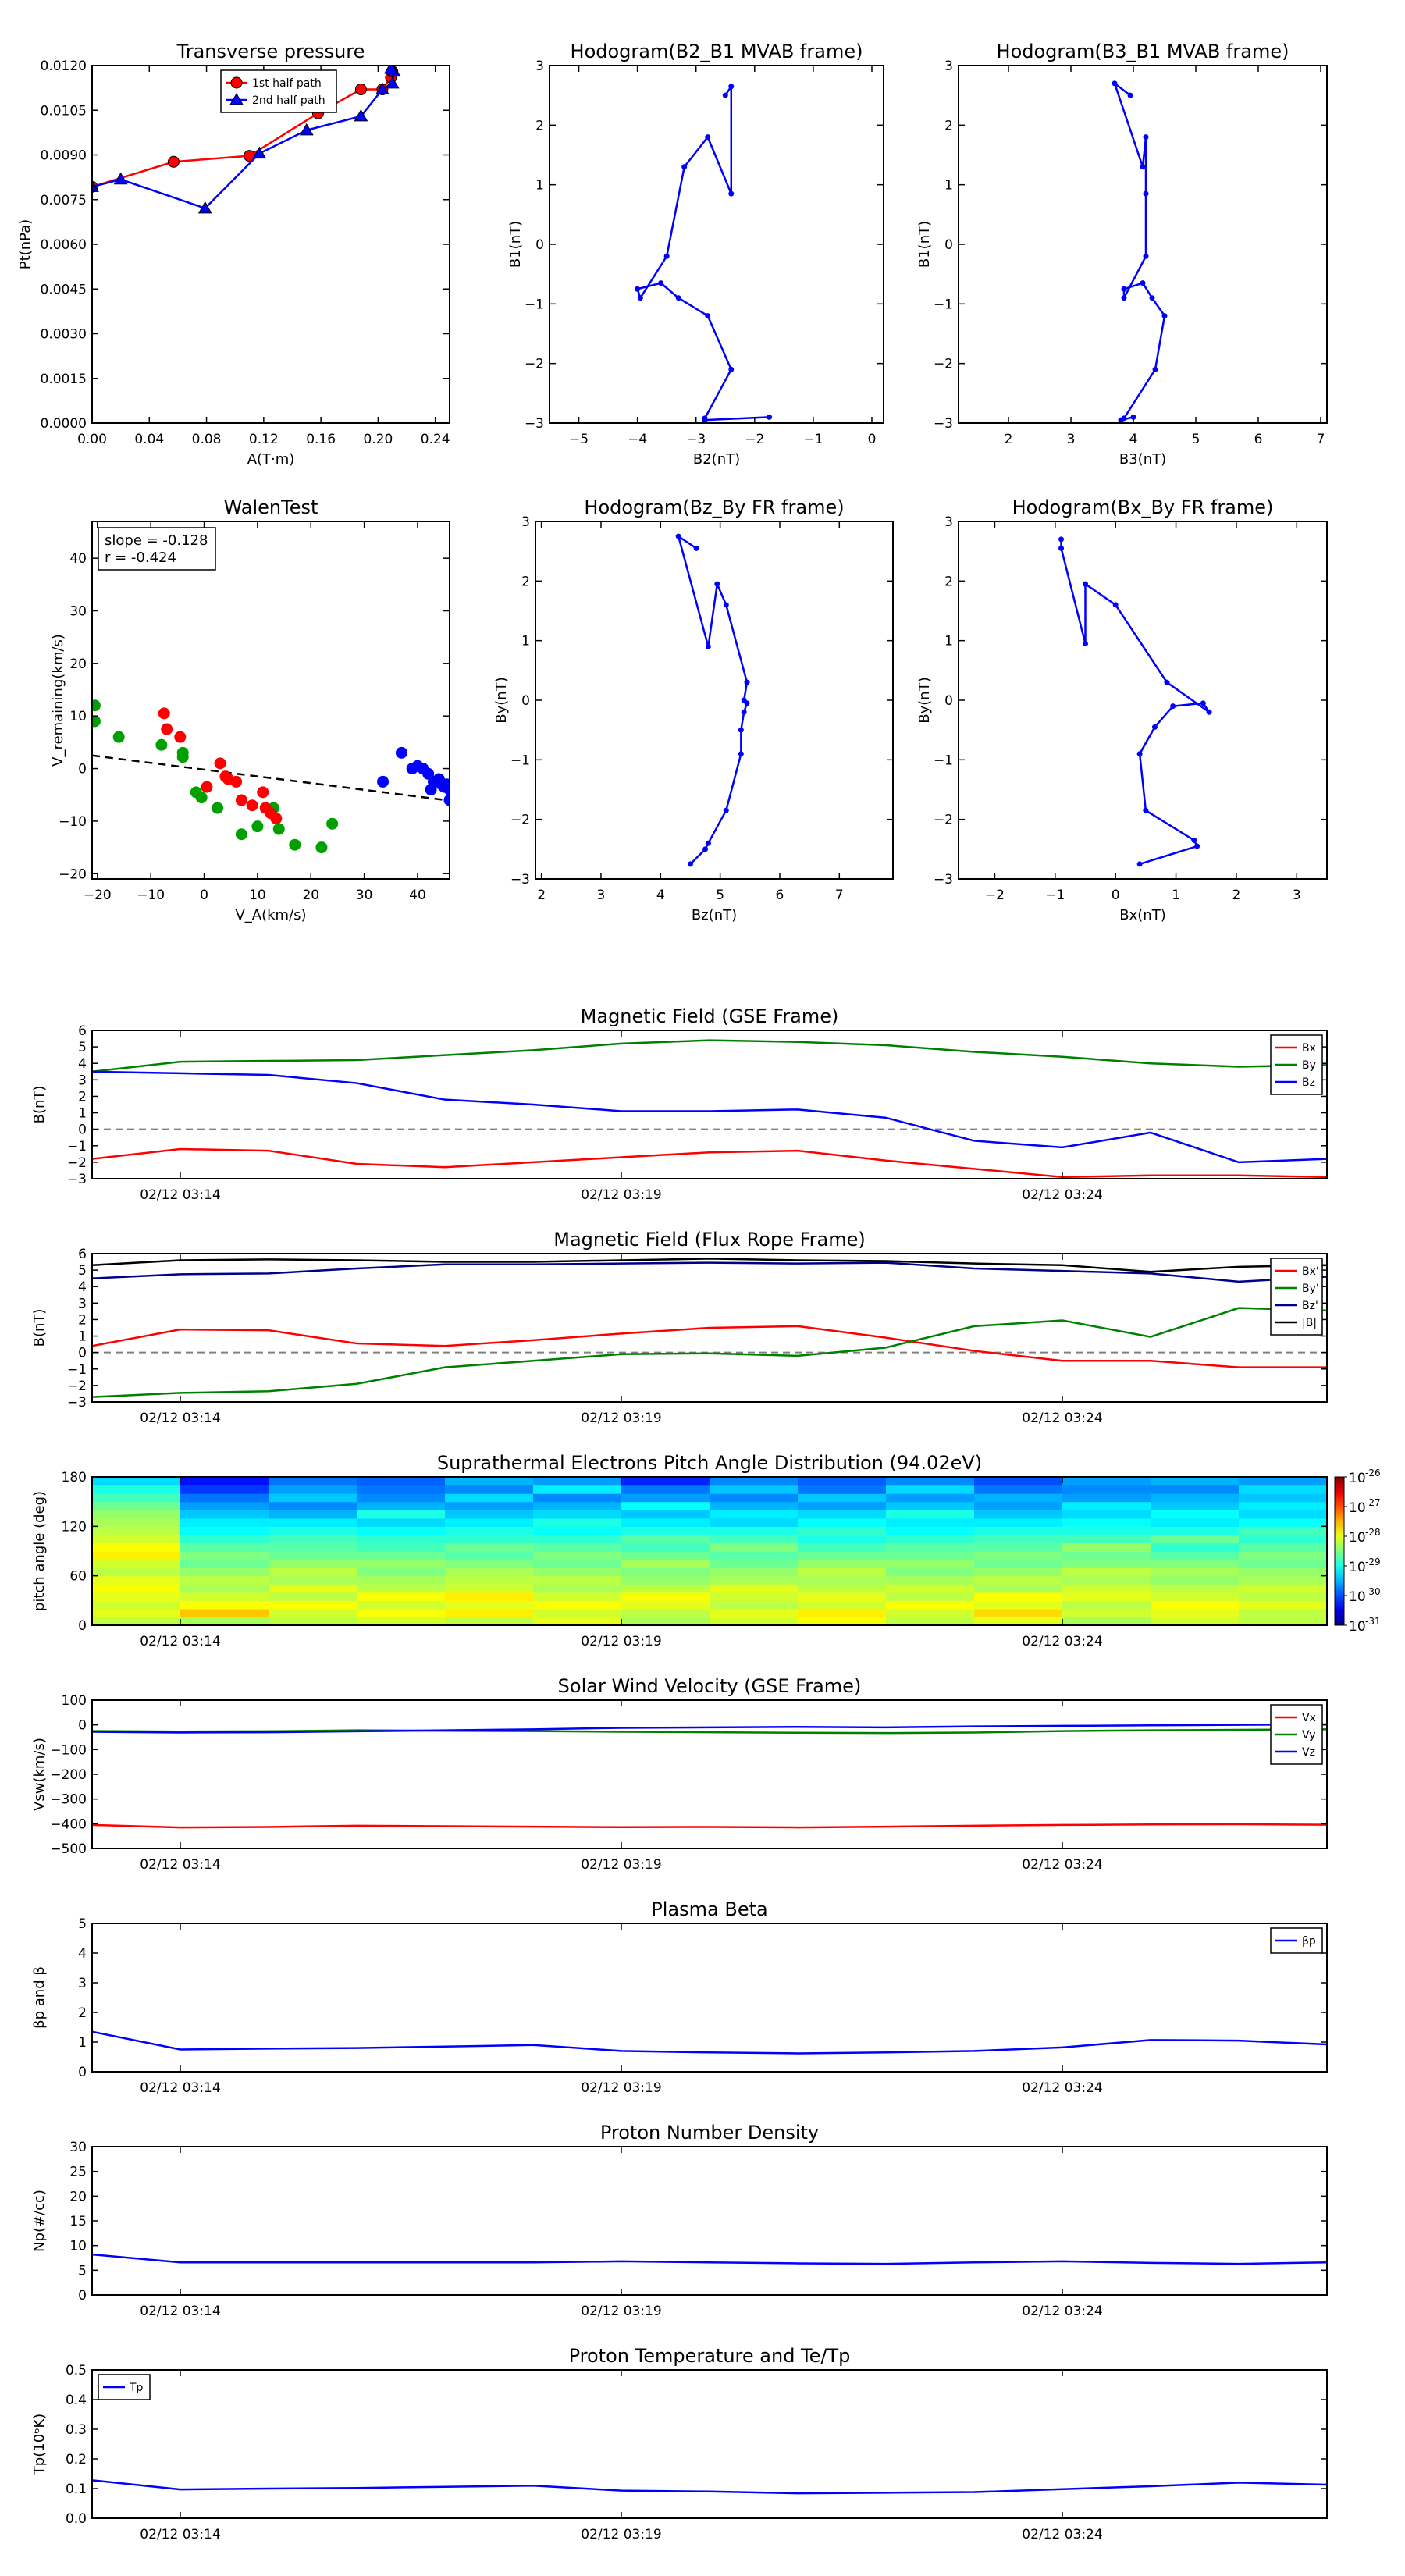 The width and height of the screenshot is (1405, 2576). What do you see at coordinates (515, 245) in the screenshot?
I see `y-axis-label: B1(nT)` at bounding box center [515, 245].